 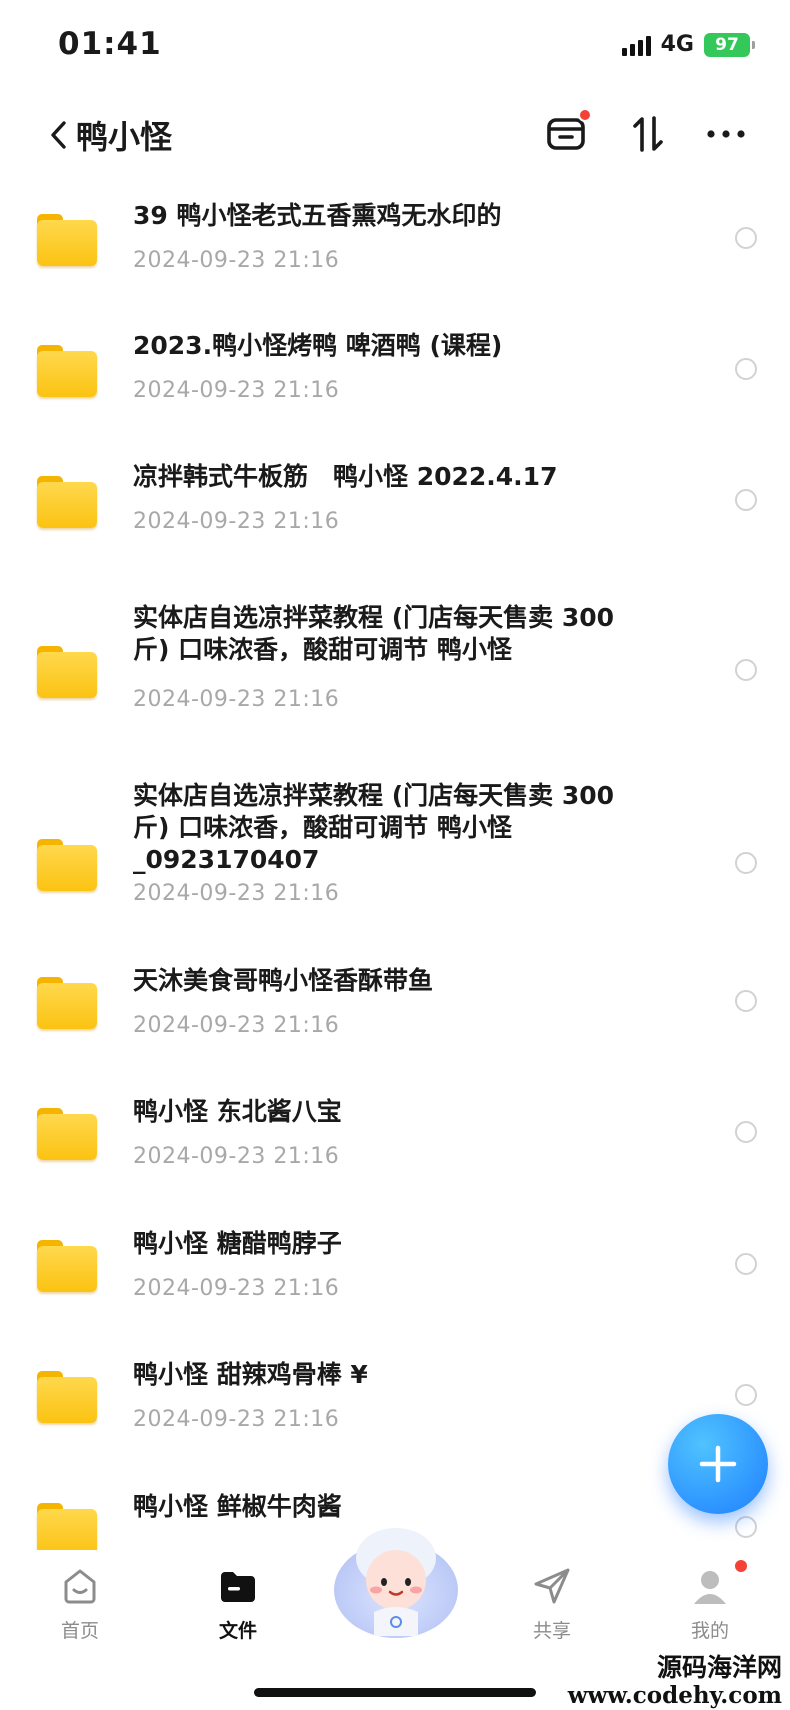 What do you see at coordinates (317, 215) in the screenshot?
I see `file-name: 39 鸭小怪老式五香熏鸡无水印的` at bounding box center [317, 215].